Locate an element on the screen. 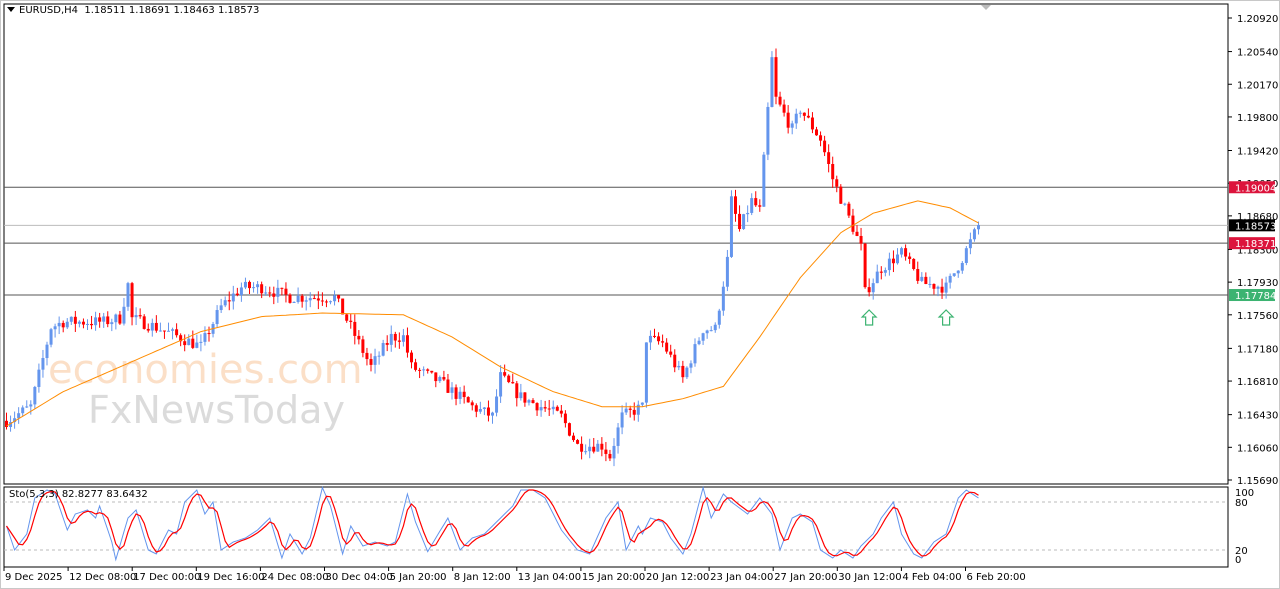  watermark-fxnewstoday: FxNewsToday is located at coordinates (216, 410).